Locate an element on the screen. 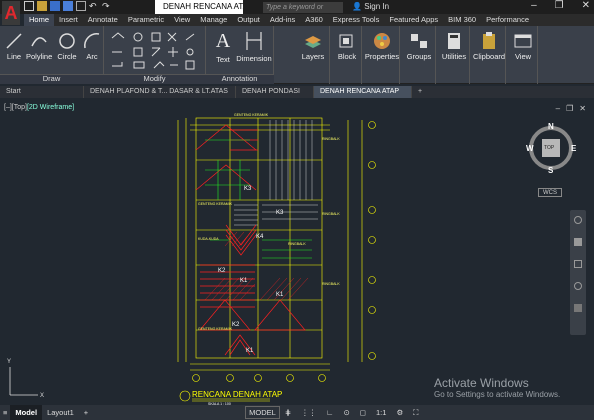 This screenshot has height=420, width=594. compass-n: N is located at coordinates (551, 126).